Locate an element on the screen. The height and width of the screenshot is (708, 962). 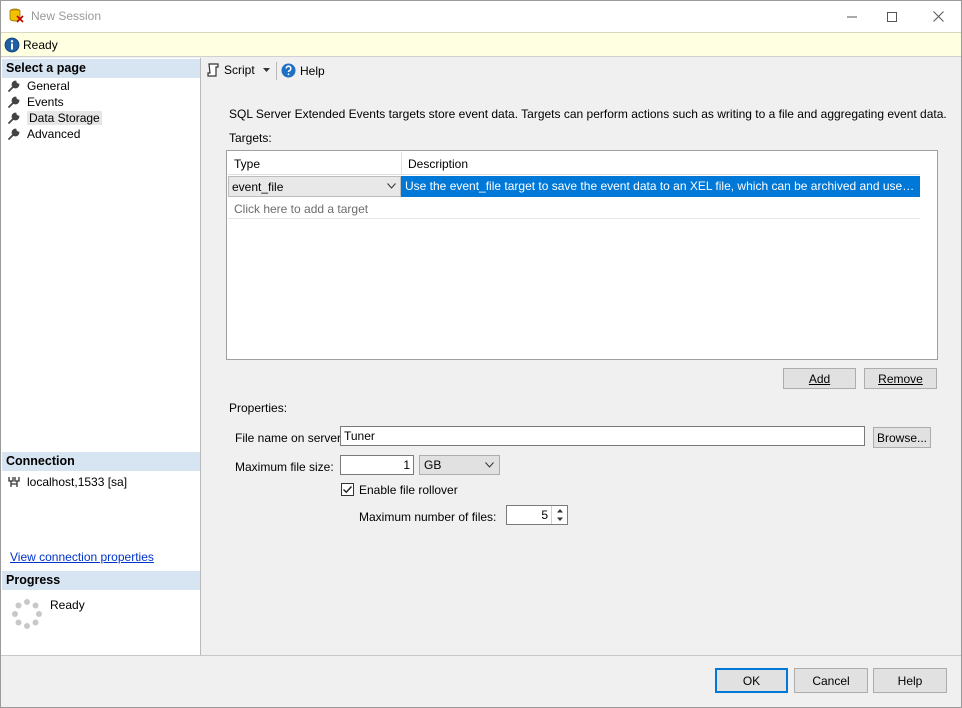
page-item-general: General is located at coordinates (38, 86).